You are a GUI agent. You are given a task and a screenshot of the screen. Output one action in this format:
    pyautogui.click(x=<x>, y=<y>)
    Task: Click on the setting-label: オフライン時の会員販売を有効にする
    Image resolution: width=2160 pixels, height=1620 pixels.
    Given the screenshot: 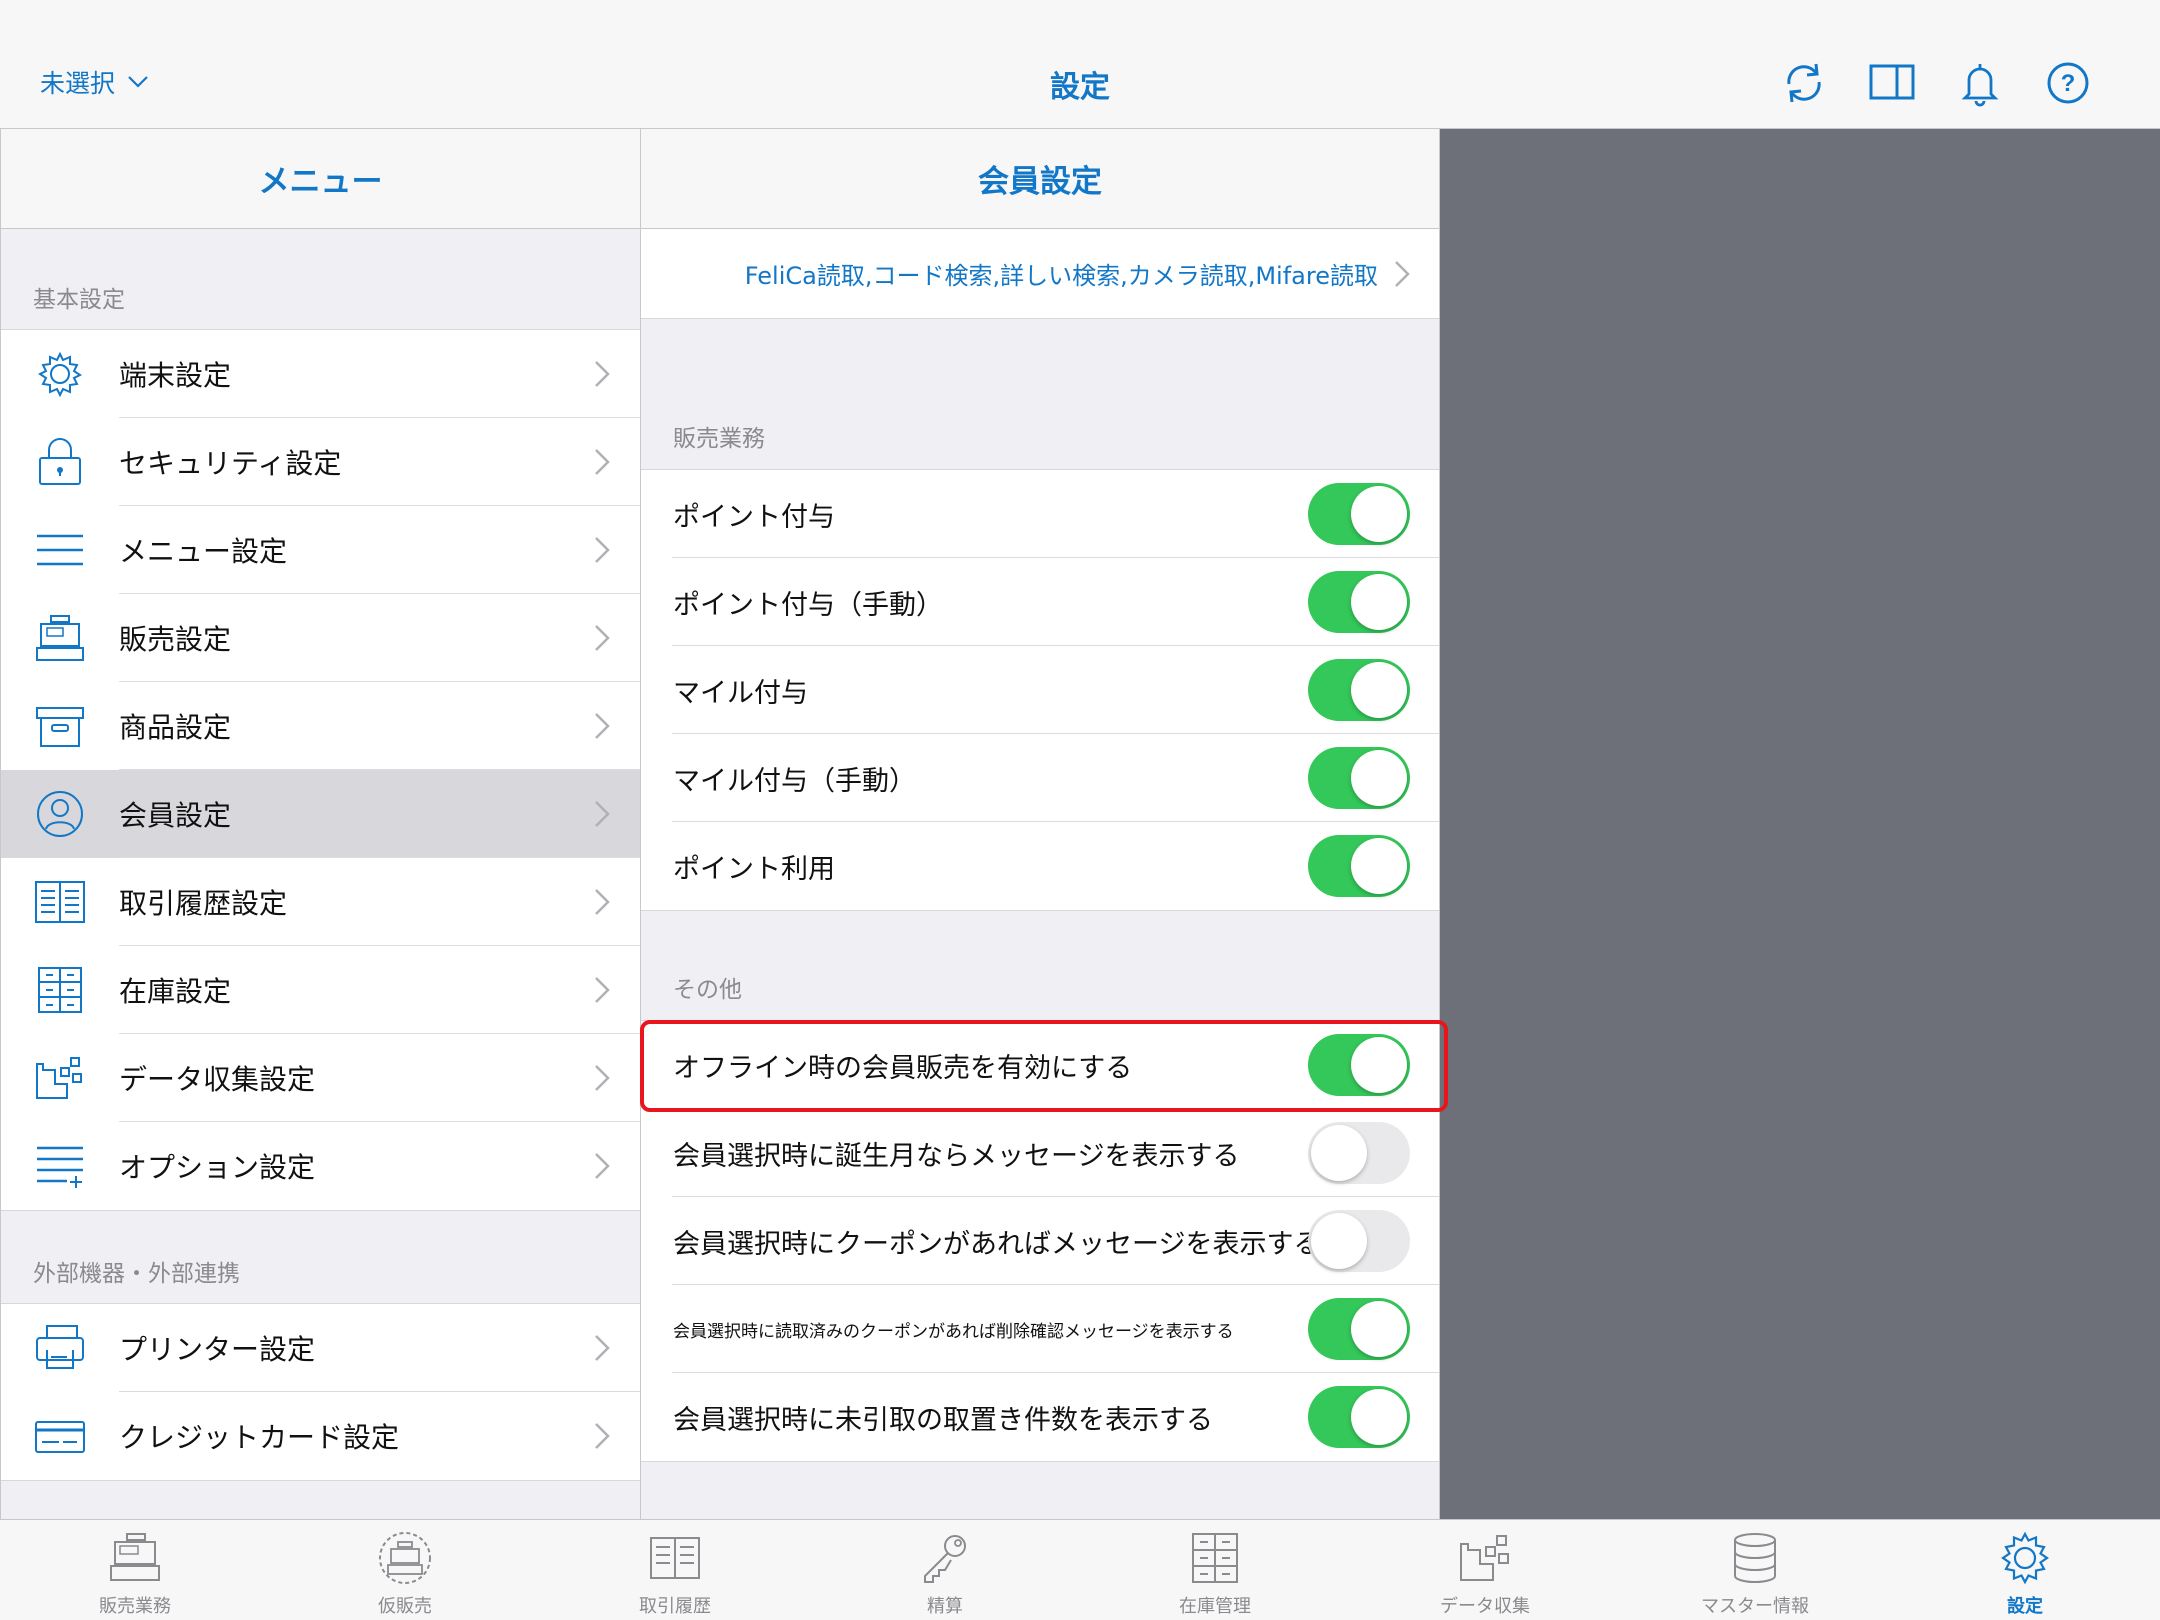 What is the action you would take?
    pyautogui.click(x=903, y=1068)
    